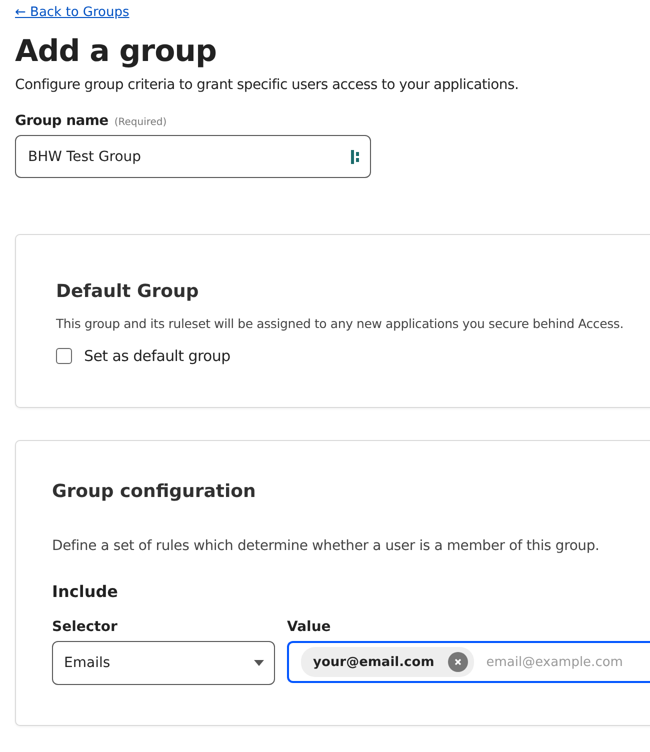 The width and height of the screenshot is (650, 752). Describe the element at coordinates (86, 591) in the screenshot. I see `include-heading: Include` at that location.